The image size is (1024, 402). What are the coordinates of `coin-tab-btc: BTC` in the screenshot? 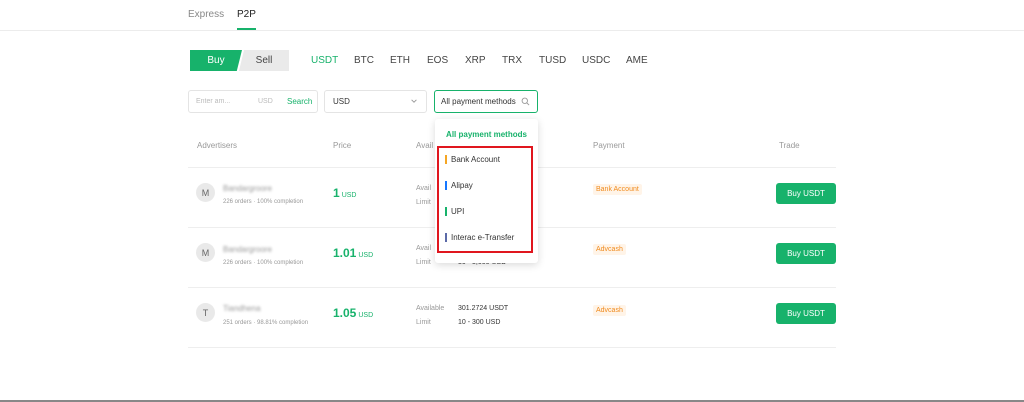 It's located at (364, 60).